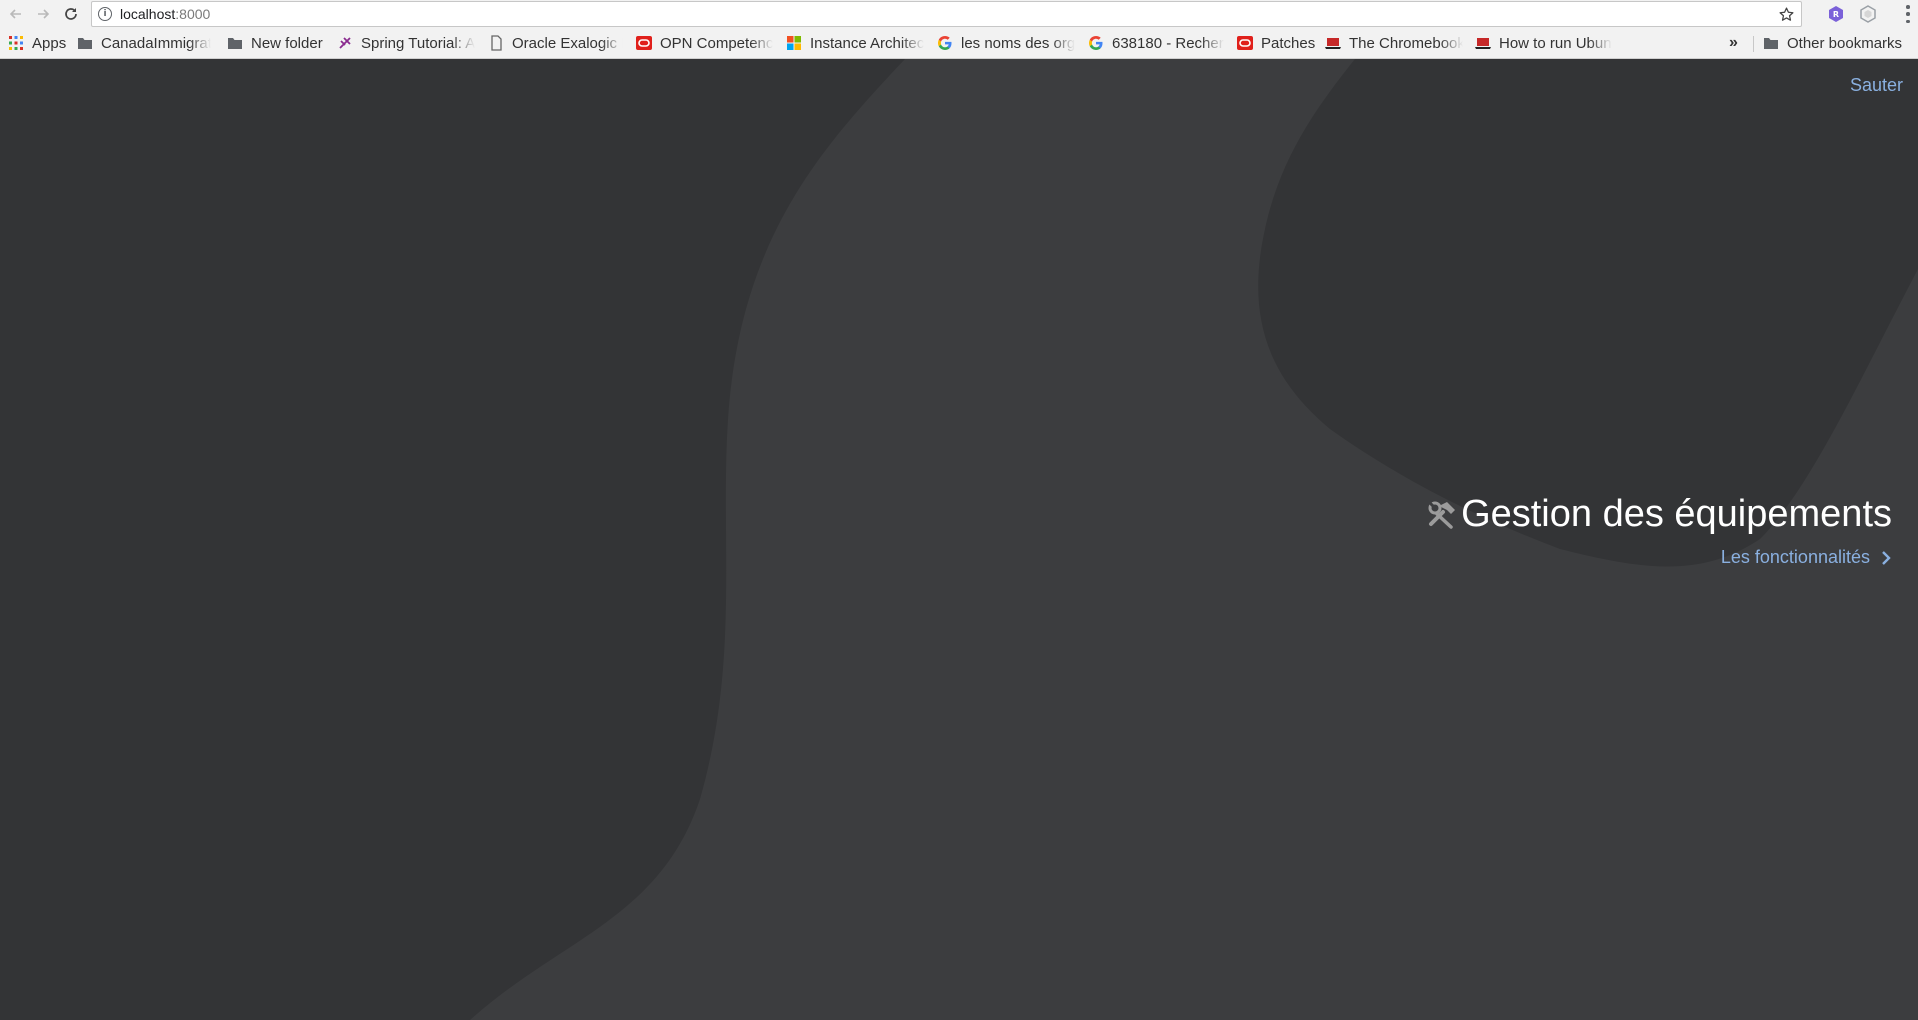 This screenshot has width=1918, height=1020. I want to click on other-bookmarks-button: Other bookmarks, so click(1838, 43).